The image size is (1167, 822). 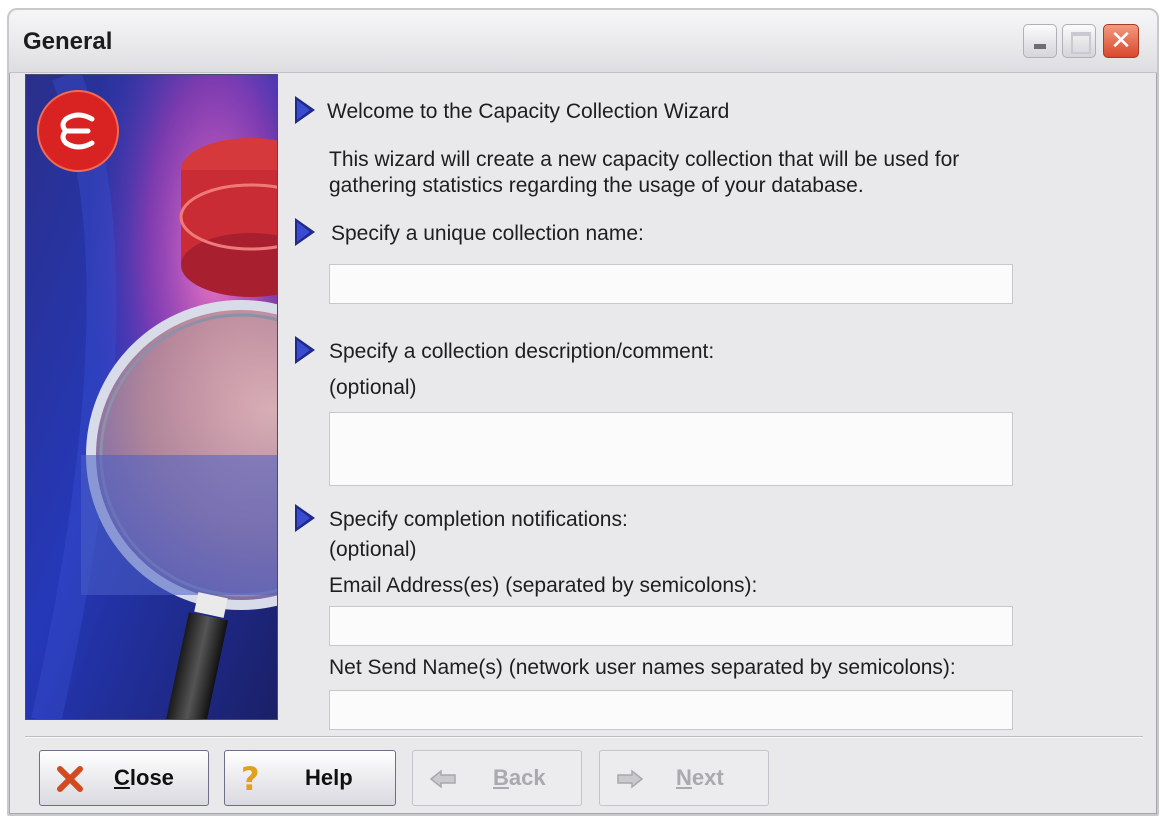 What do you see at coordinates (1079, 41) in the screenshot?
I see `maximize-button` at bounding box center [1079, 41].